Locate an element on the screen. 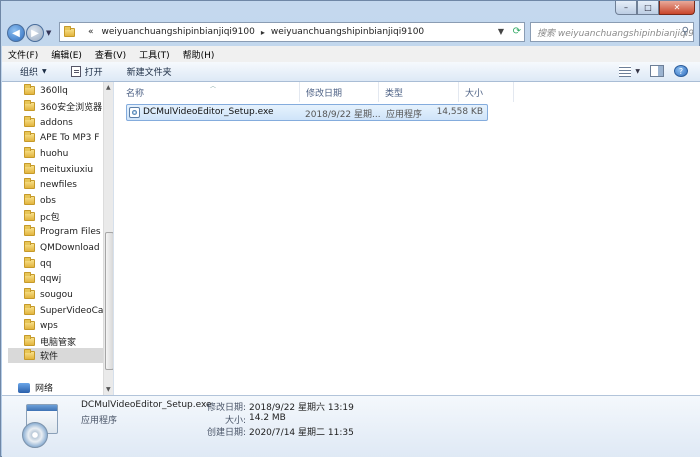 The height and width of the screenshot is (457, 700). menu-edit: 编辑(E) is located at coordinates (66, 54).